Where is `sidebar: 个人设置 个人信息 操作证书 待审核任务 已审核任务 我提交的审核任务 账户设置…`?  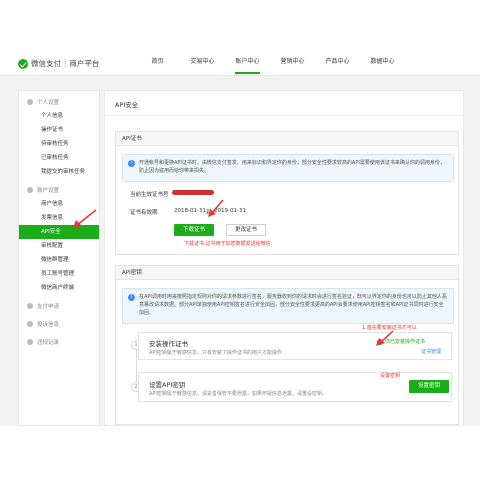 sidebar: 个人设置 个人信息 操作证书 待审核任务 已审核任务 我提交的审核任务 账户设置… is located at coordinates (59, 258).